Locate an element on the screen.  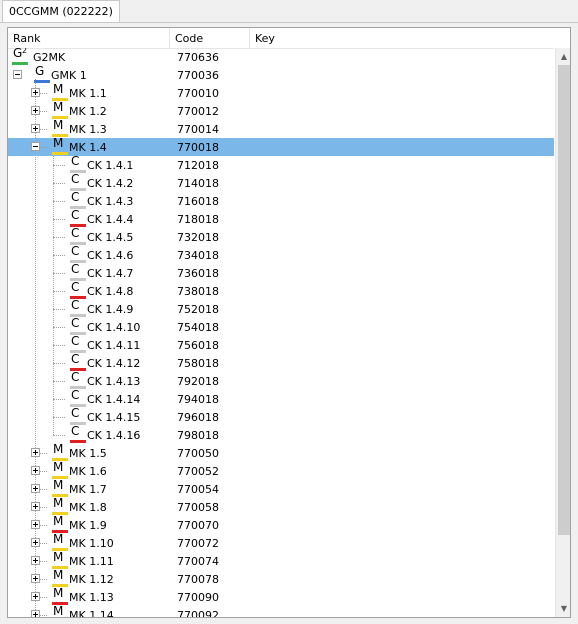
tree-row: C CK 1.4.8 738018 is located at coordinates (281, 290).